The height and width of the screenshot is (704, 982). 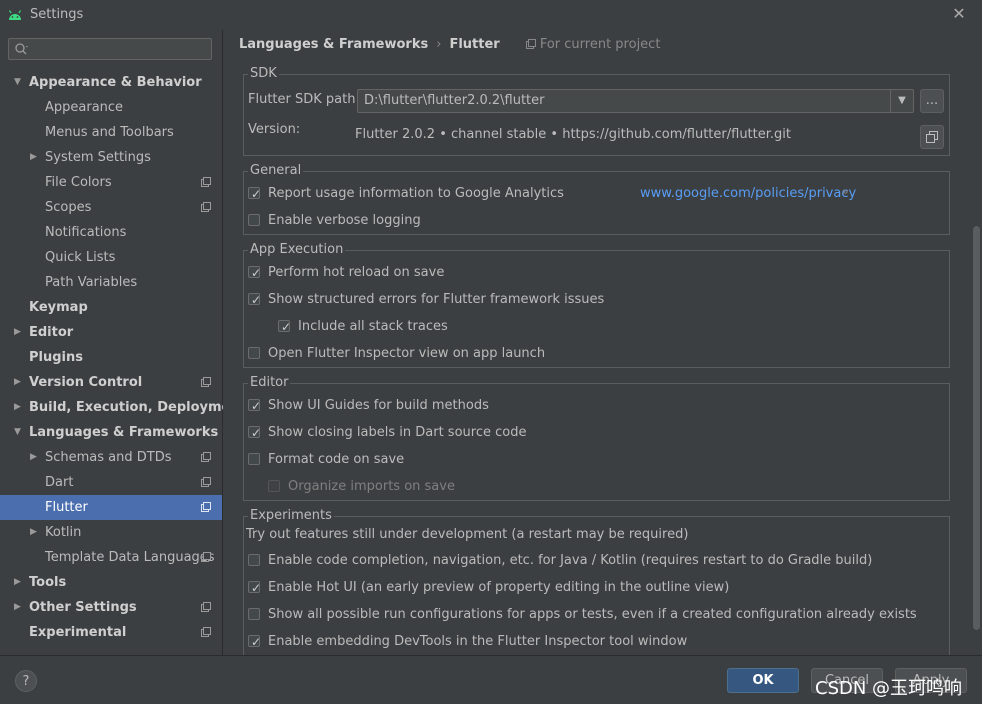 What do you see at coordinates (763, 680) in the screenshot?
I see `ok-button: OK` at bounding box center [763, 680].